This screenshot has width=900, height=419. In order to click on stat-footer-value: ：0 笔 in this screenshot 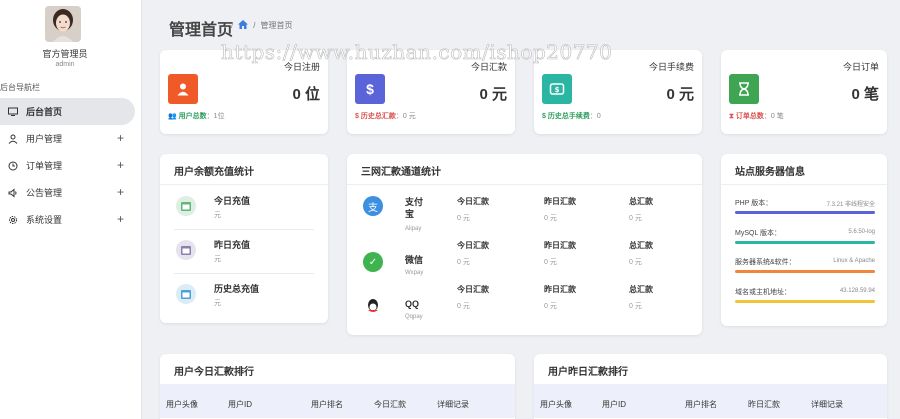, I will do `click(773, 116)`.